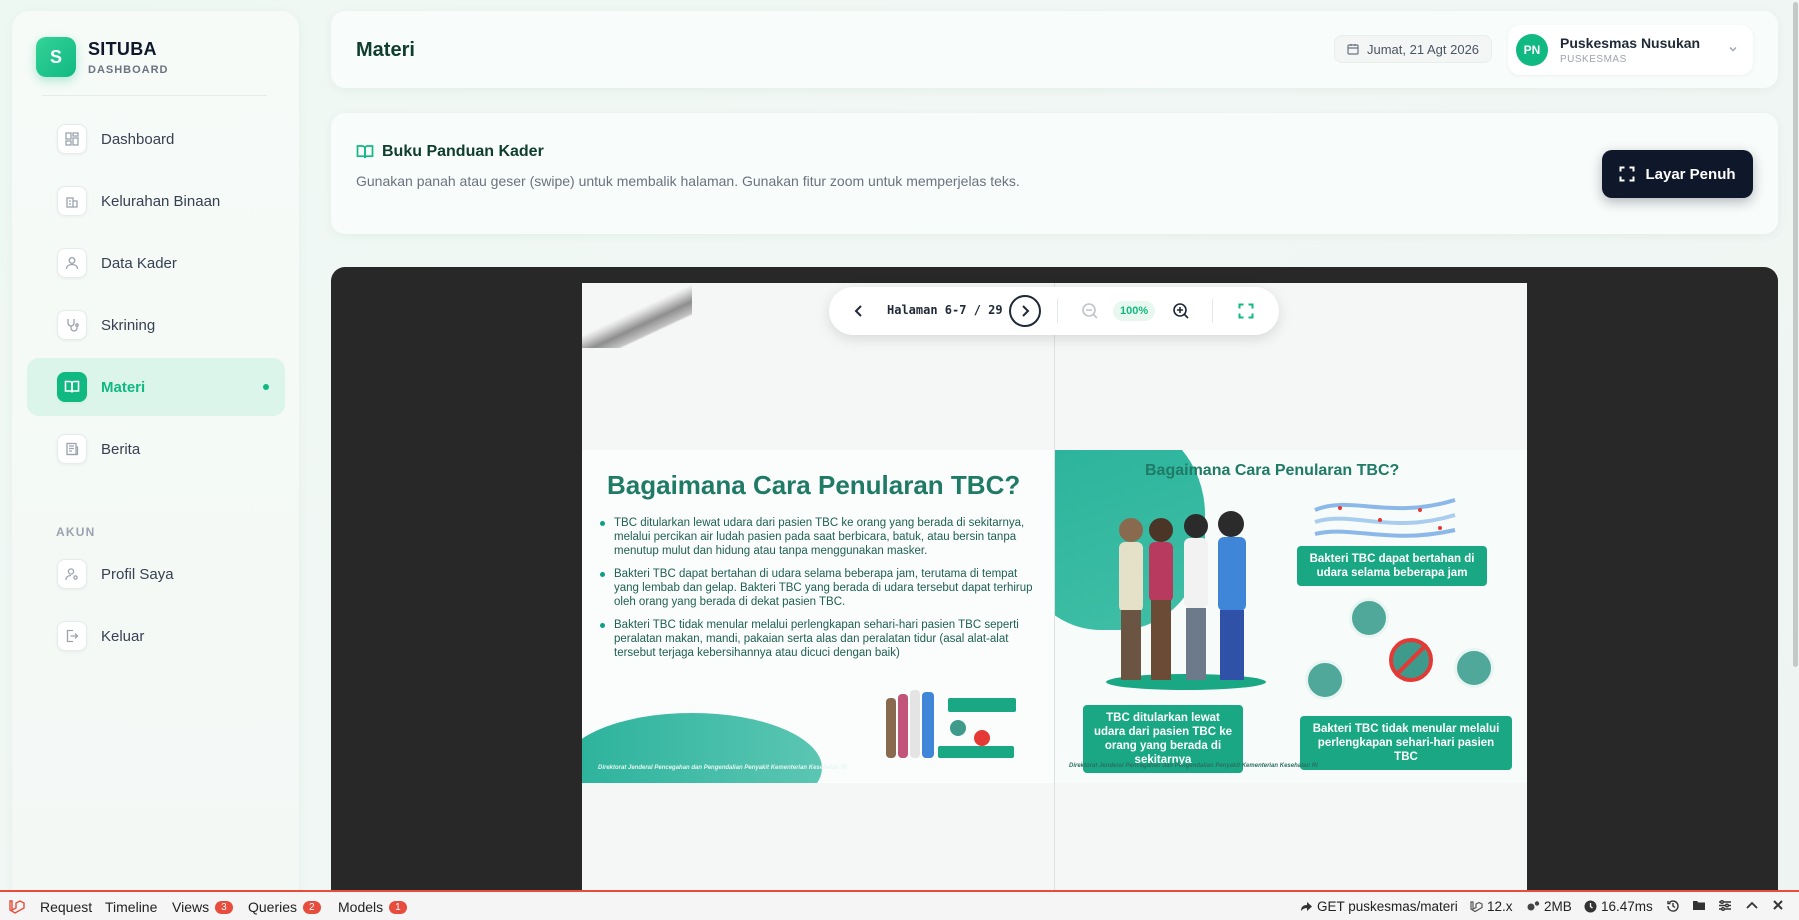  Describe the element at coordinates (1353, 49) in the screenshot. I see `calendar-icon` at that location.